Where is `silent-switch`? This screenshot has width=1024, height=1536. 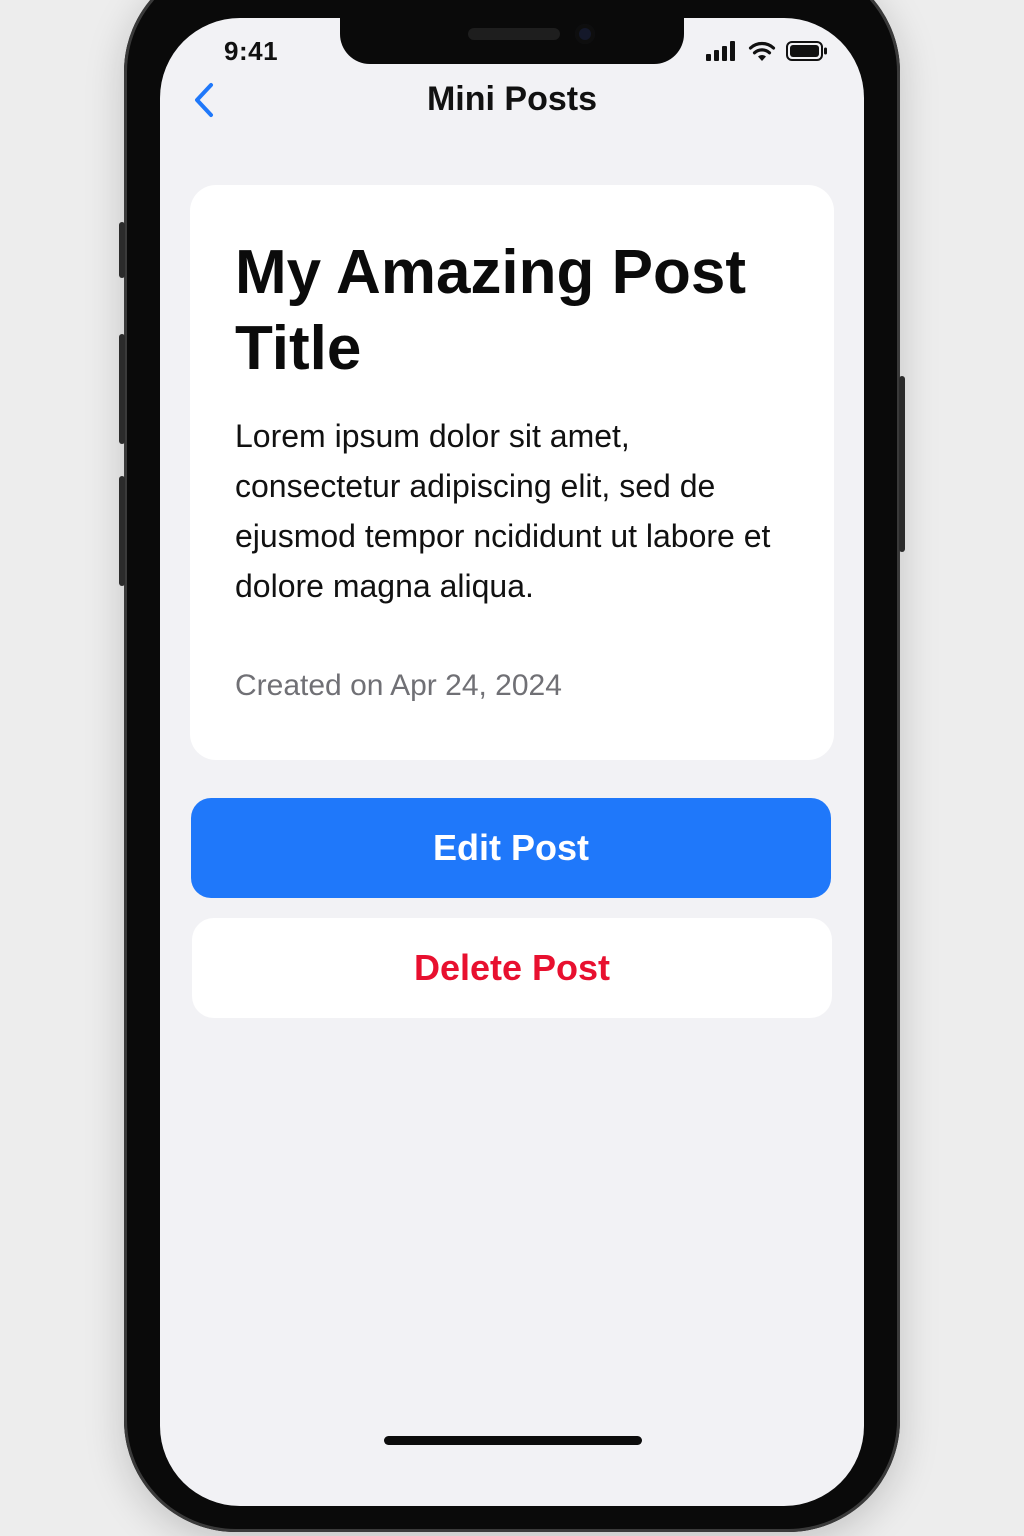 silent-switch is located at coordinates (122, 250).